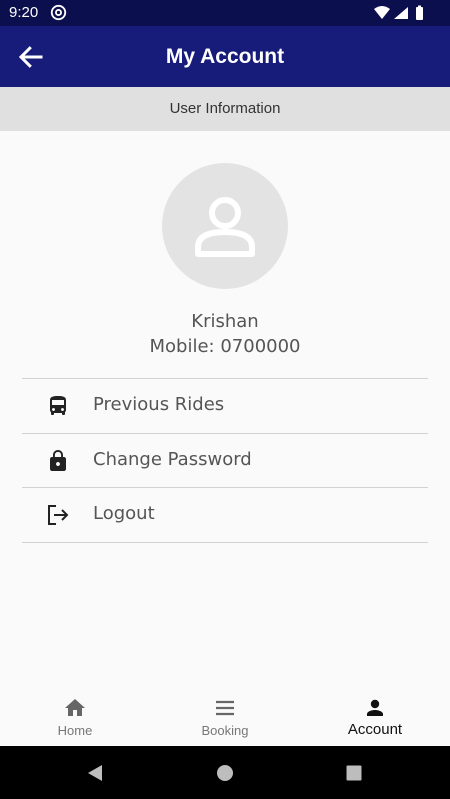  What do you see at coordinates (354, 773) in the screenshot?
I see `recents-square-icon` at bounding box center [354, 773].